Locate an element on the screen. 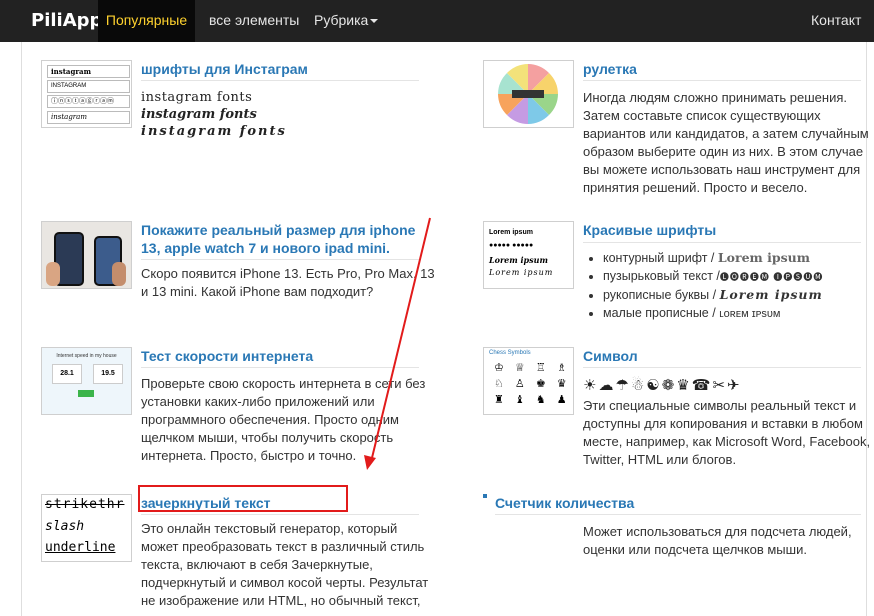 This screenshot has height=616, width=874. annotation-arrow-icon is located at coordinates (397, 343).